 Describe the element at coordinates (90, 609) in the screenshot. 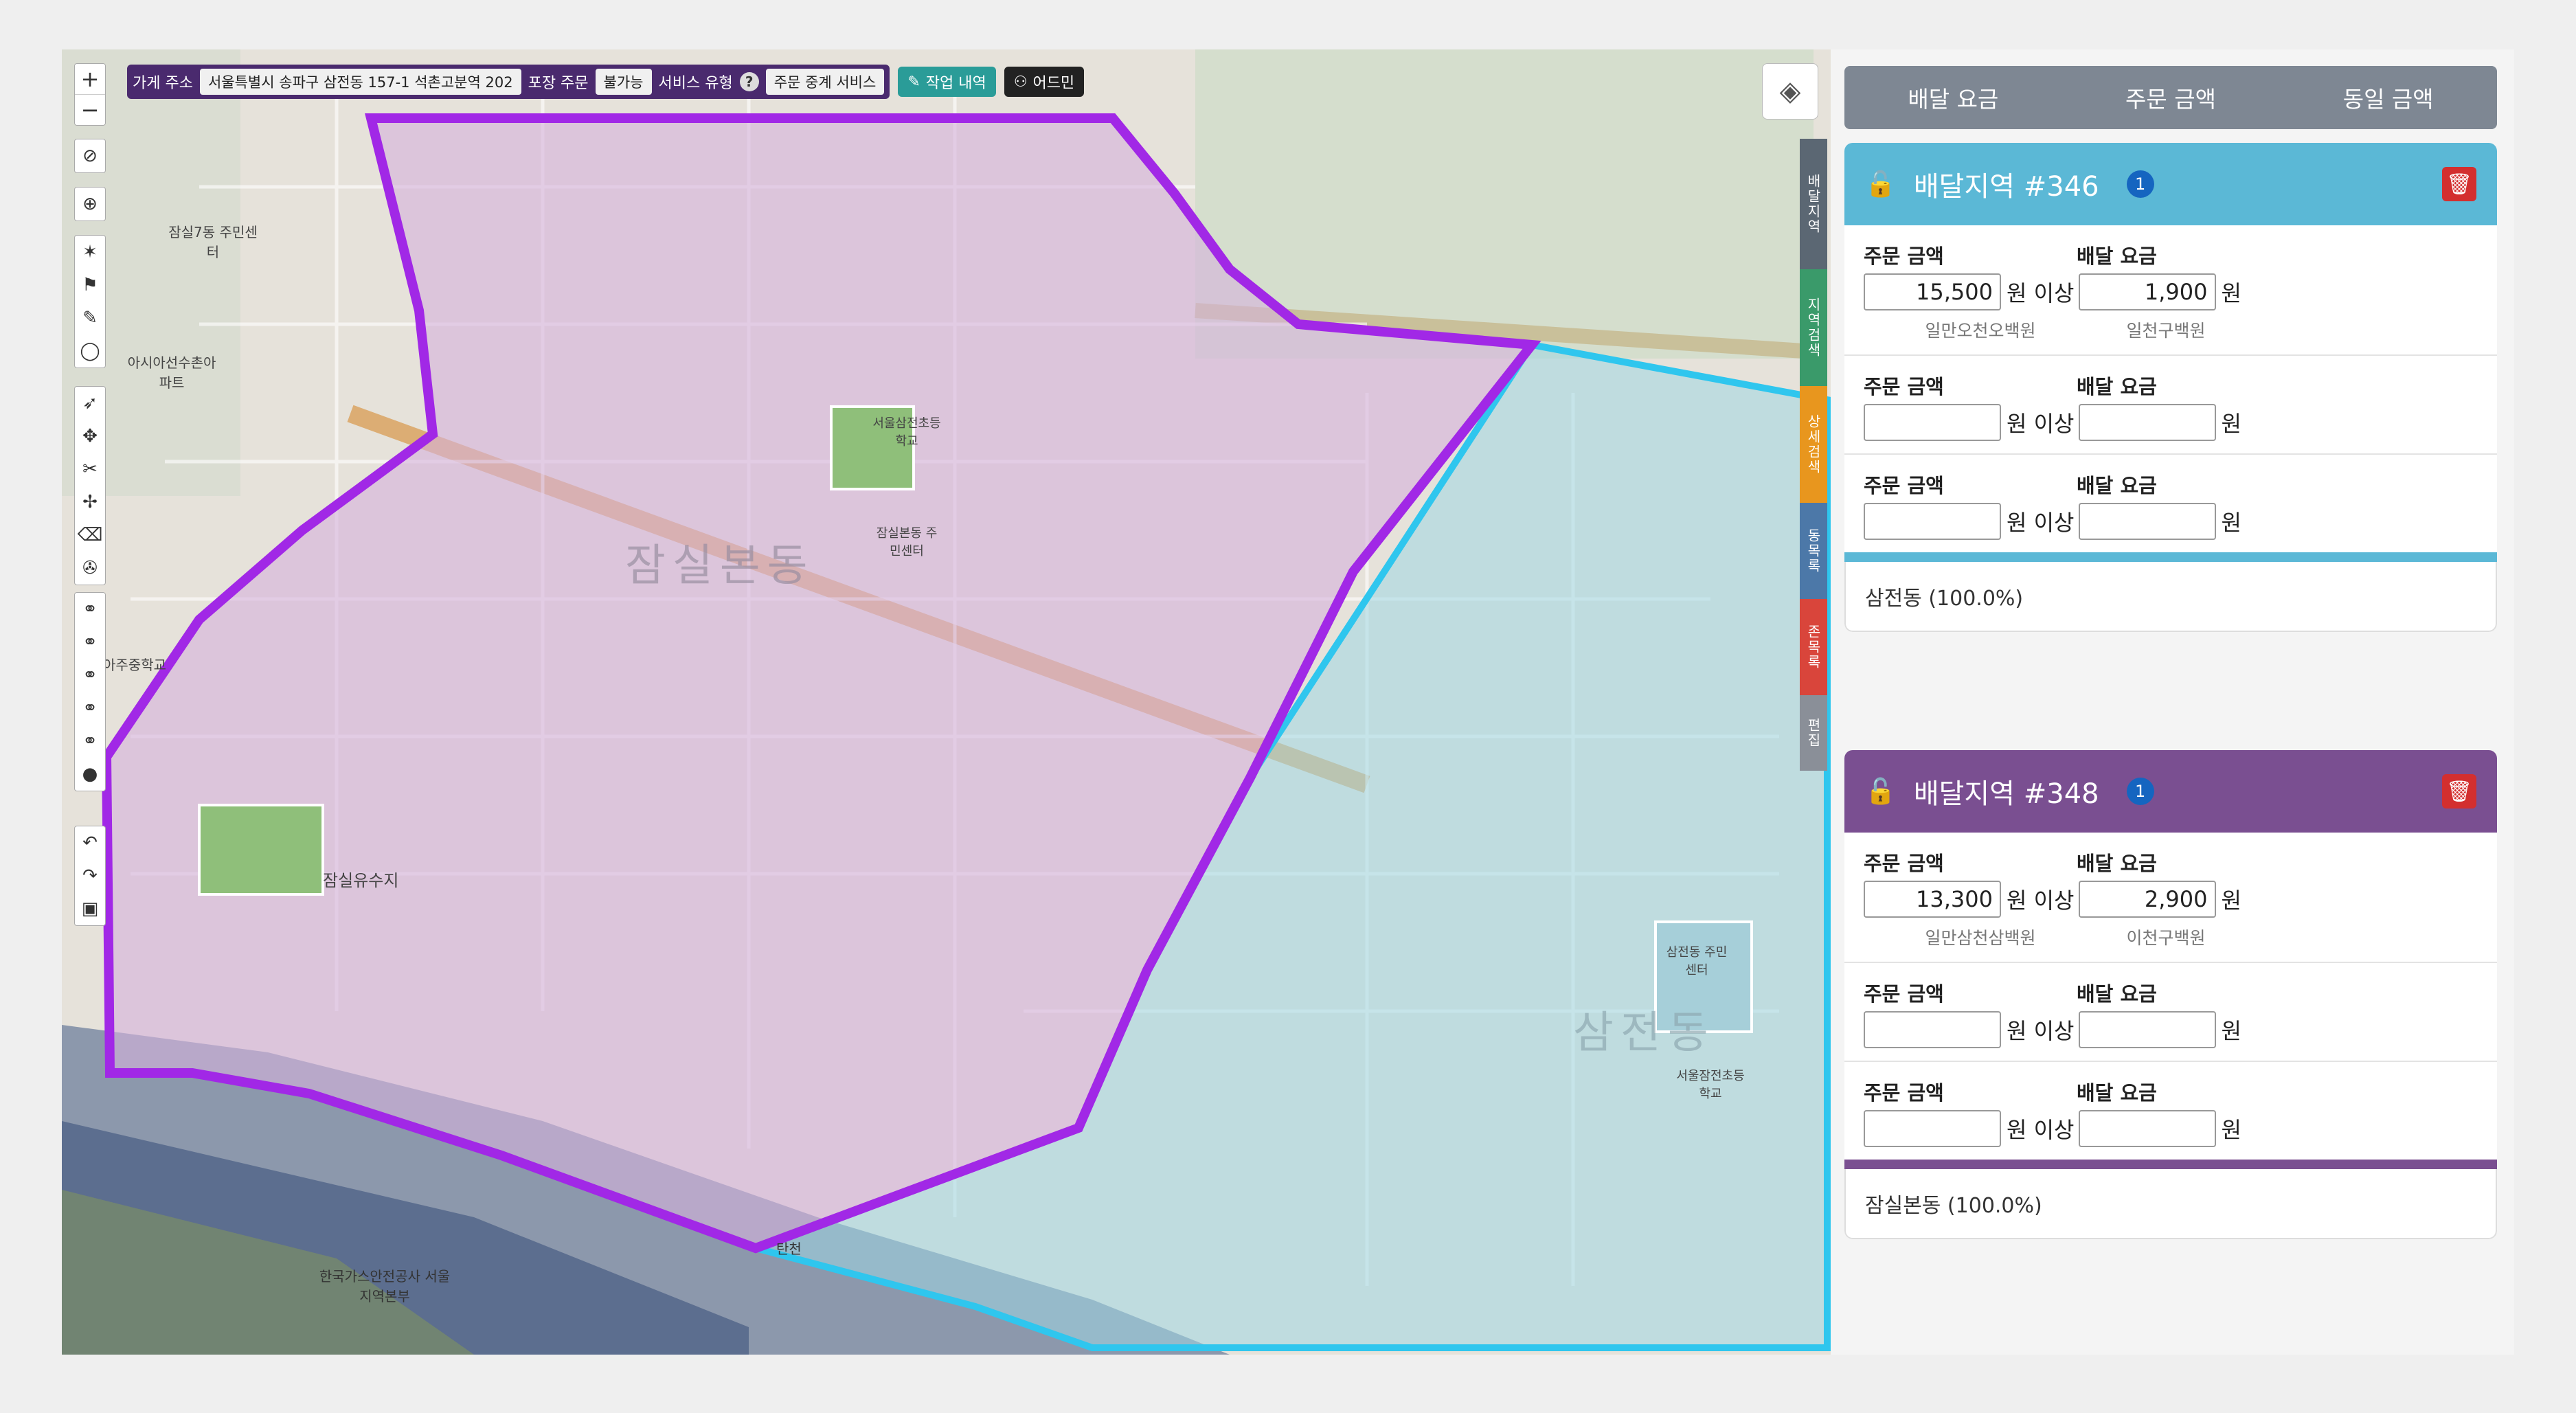

I see `union-icon: ⚭` at that location.